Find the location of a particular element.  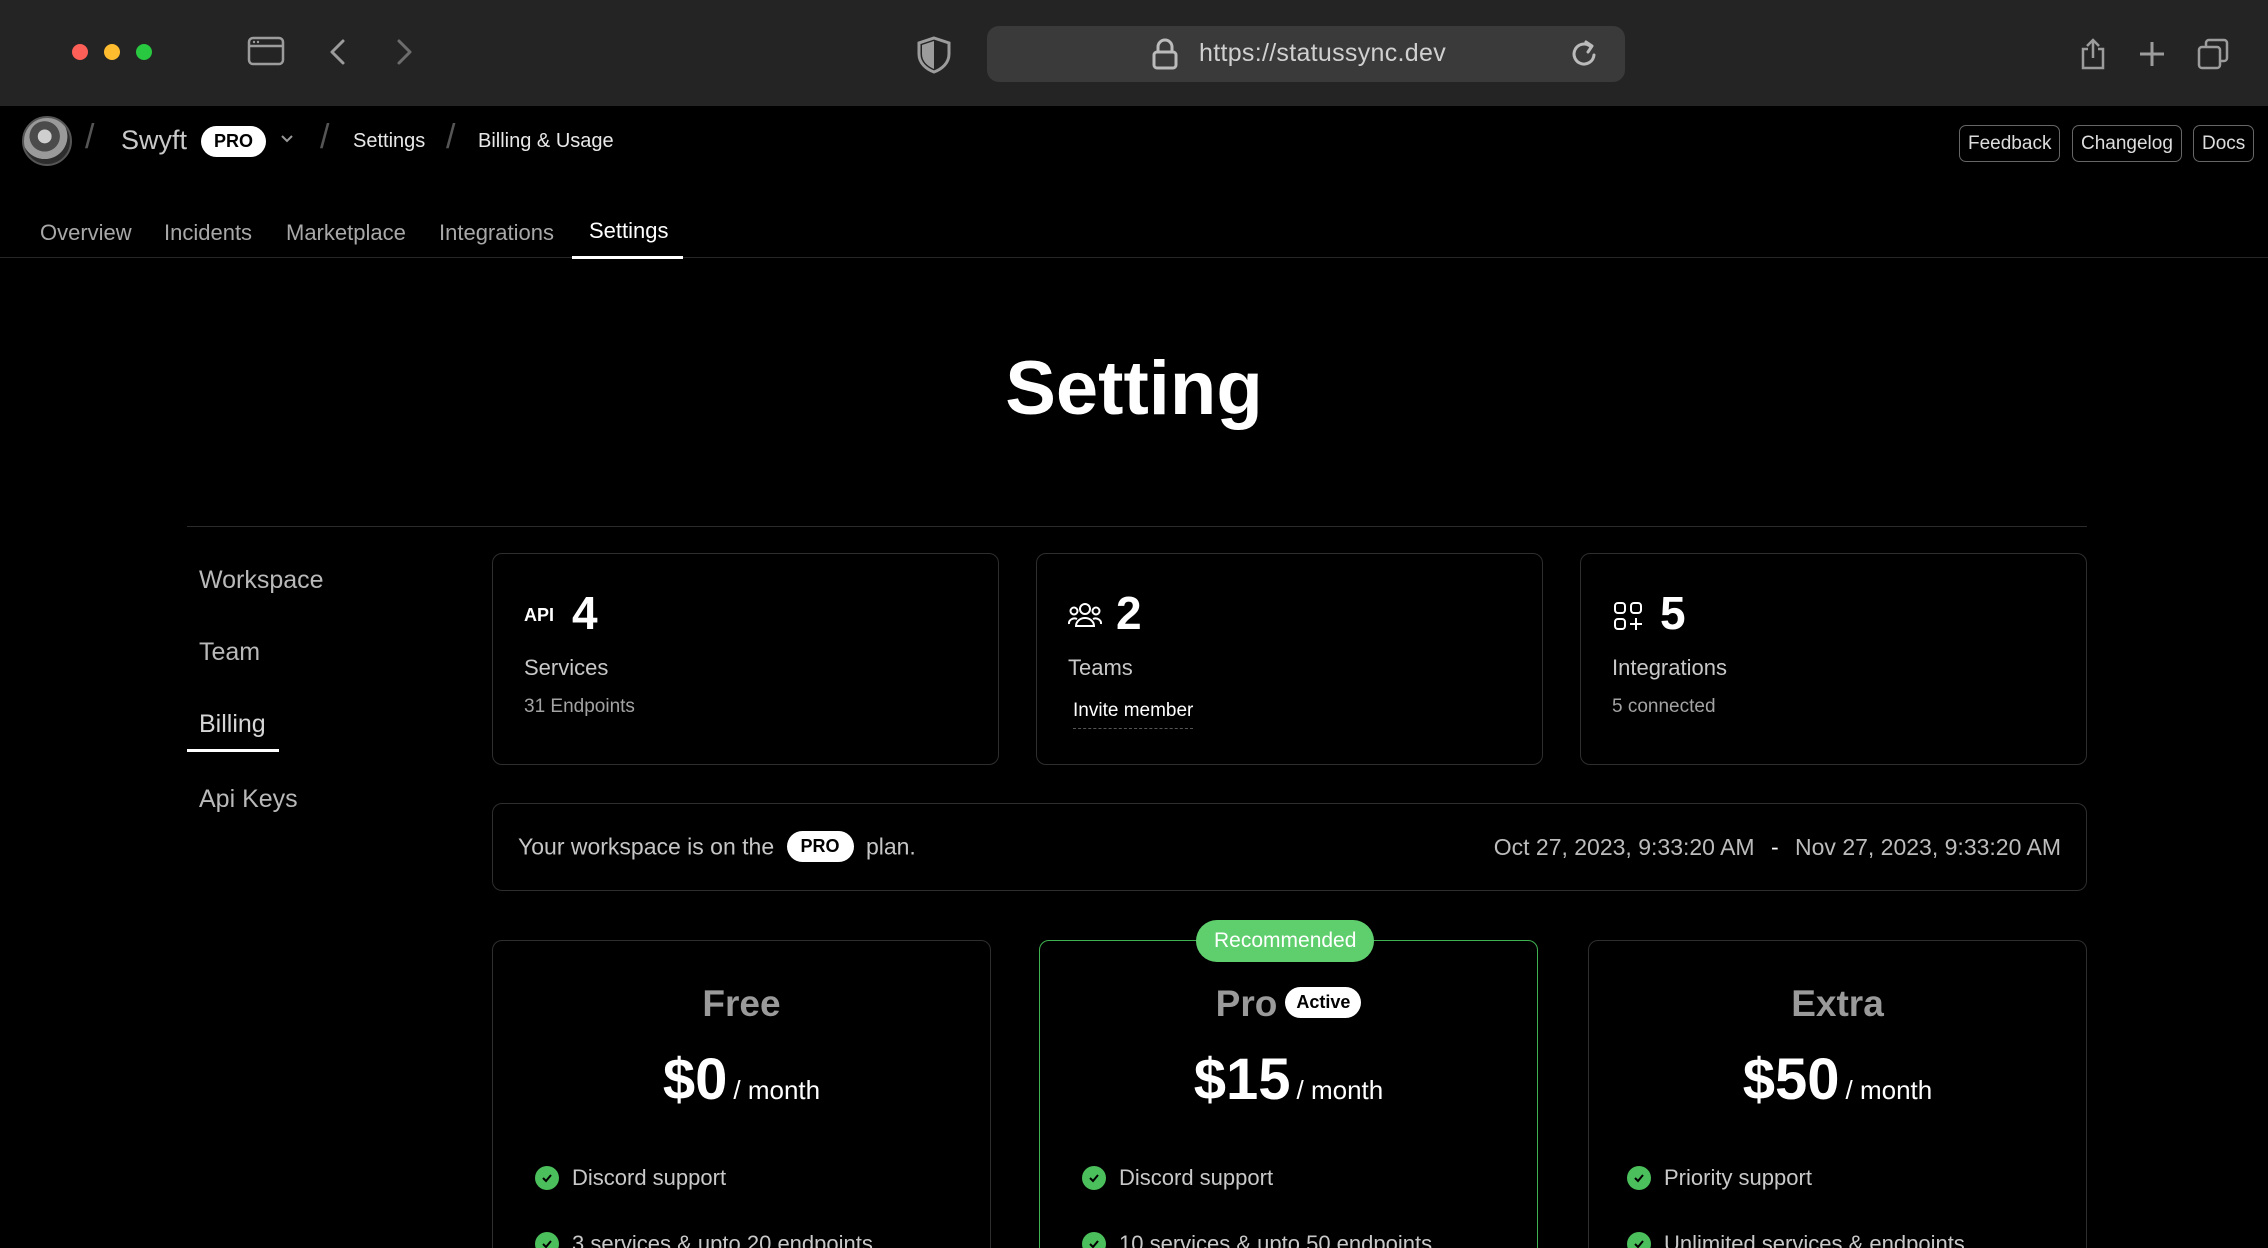

browser-toolbar: https://statussync.dev is located at coordinates (1134, 53).